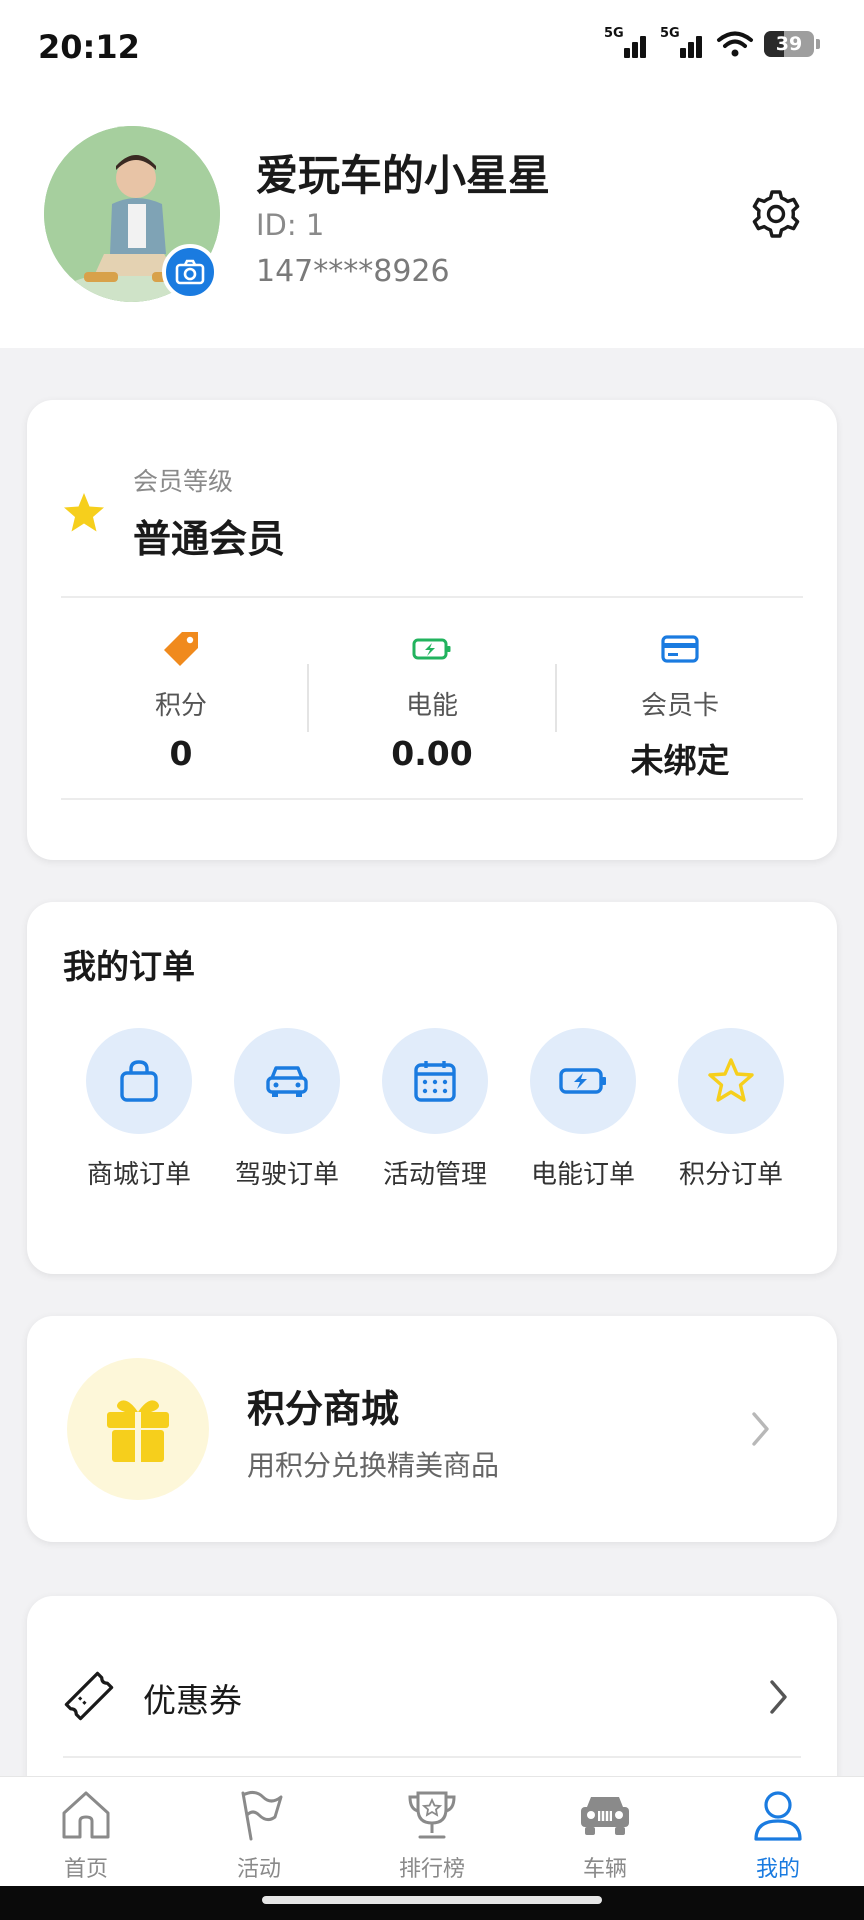  I want to click on coupon-label: 优惠券, so click(192, 1700).